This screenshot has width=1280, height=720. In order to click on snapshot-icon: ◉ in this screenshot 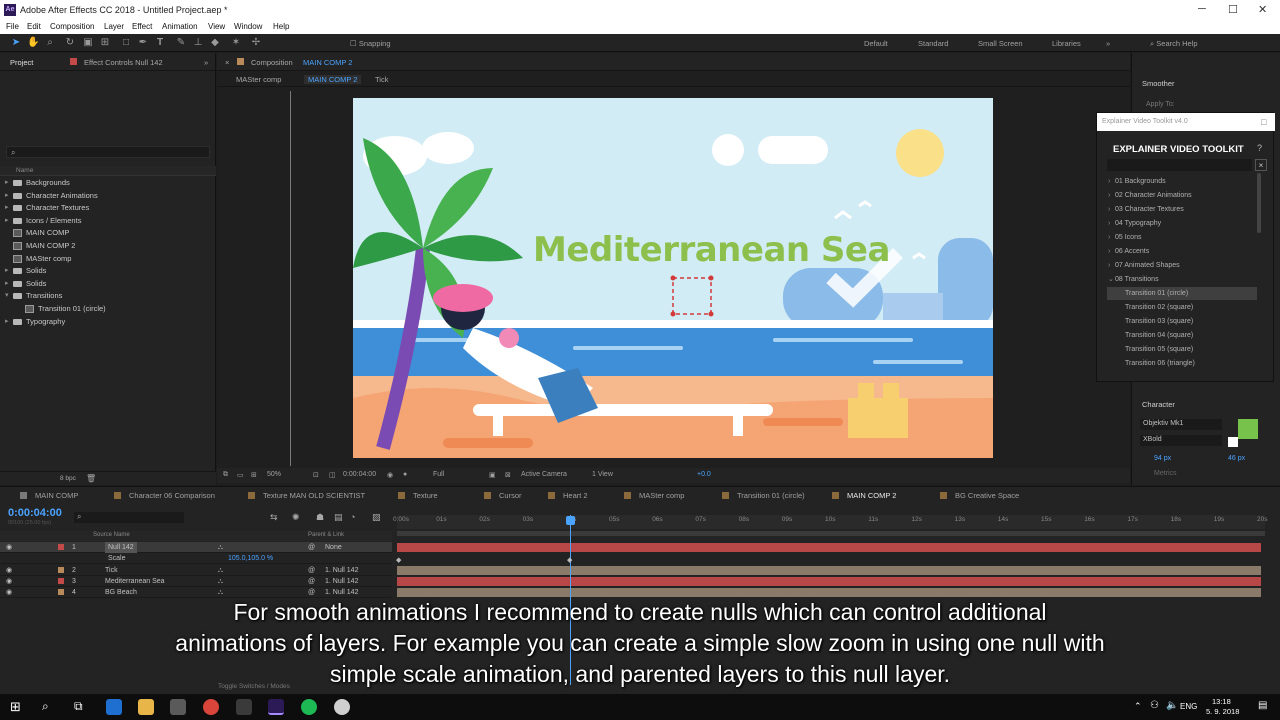, I will do `click(390, 475)`.